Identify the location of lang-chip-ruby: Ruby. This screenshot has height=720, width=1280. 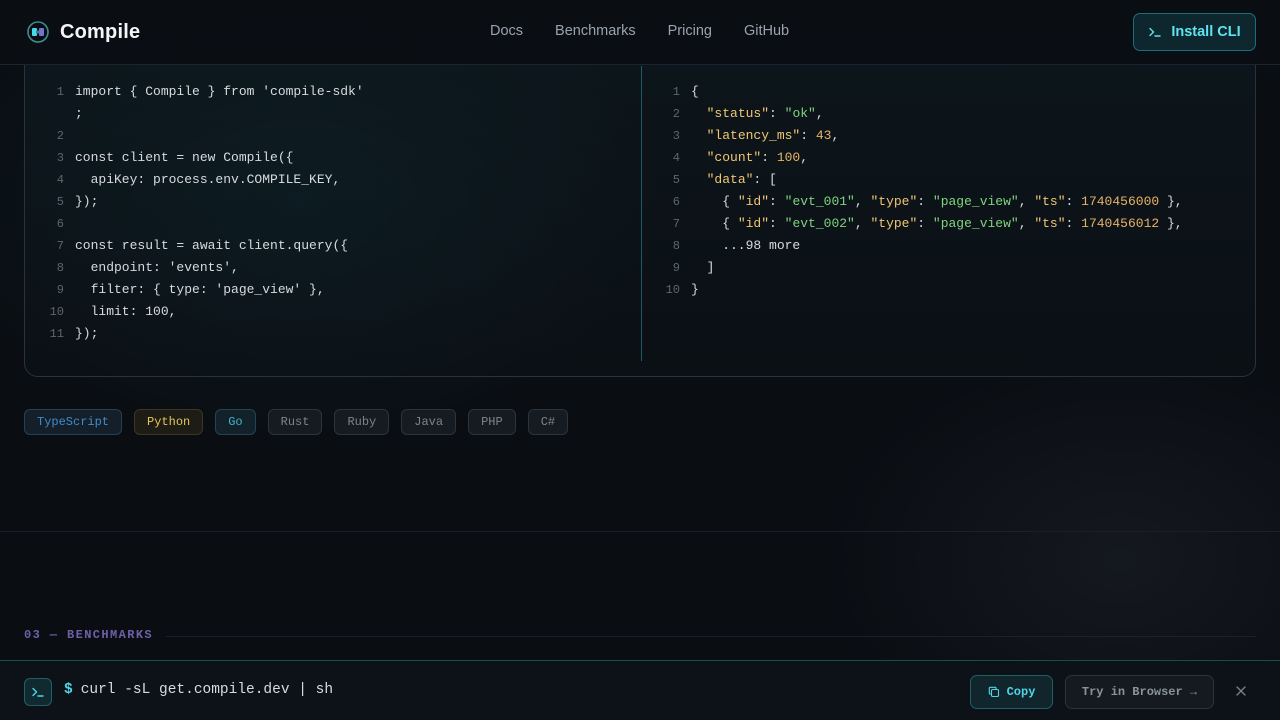
(362, 422).